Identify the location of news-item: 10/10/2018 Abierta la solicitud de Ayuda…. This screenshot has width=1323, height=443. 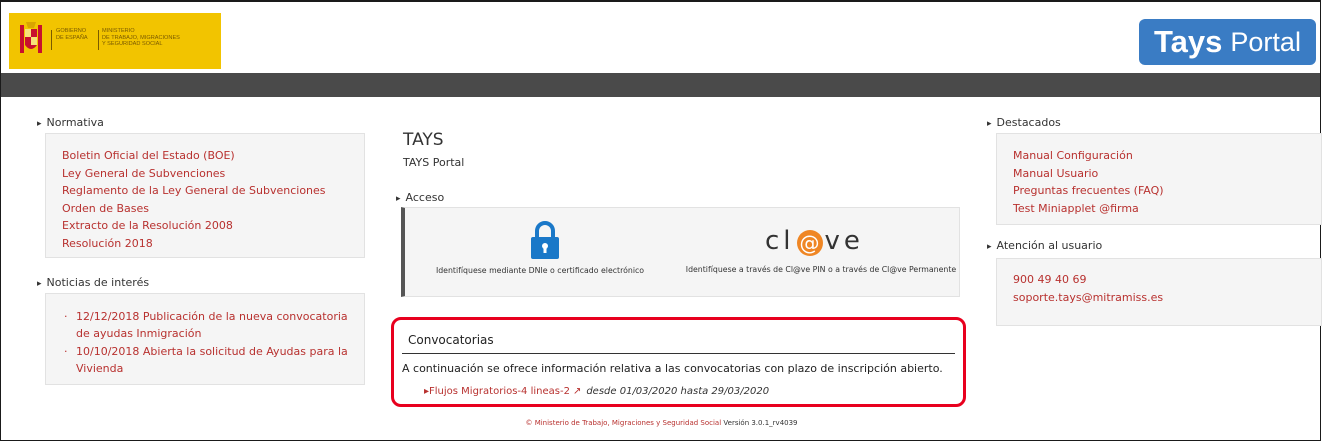
(206, 360).